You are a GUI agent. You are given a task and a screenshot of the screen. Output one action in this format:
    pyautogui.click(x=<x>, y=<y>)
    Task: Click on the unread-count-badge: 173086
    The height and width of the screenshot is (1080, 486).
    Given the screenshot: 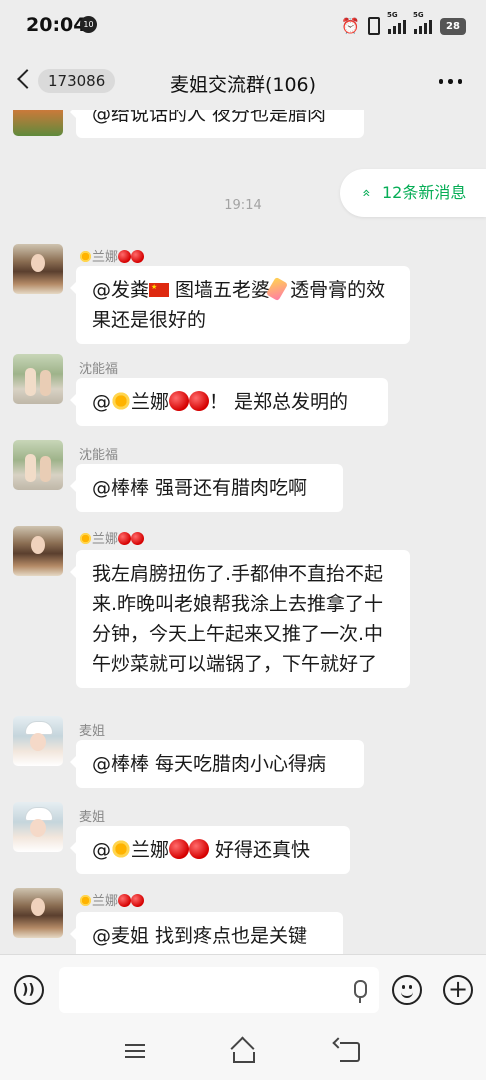 What is the action you would take?
    pyautogui.click(x=77, y=81)
    